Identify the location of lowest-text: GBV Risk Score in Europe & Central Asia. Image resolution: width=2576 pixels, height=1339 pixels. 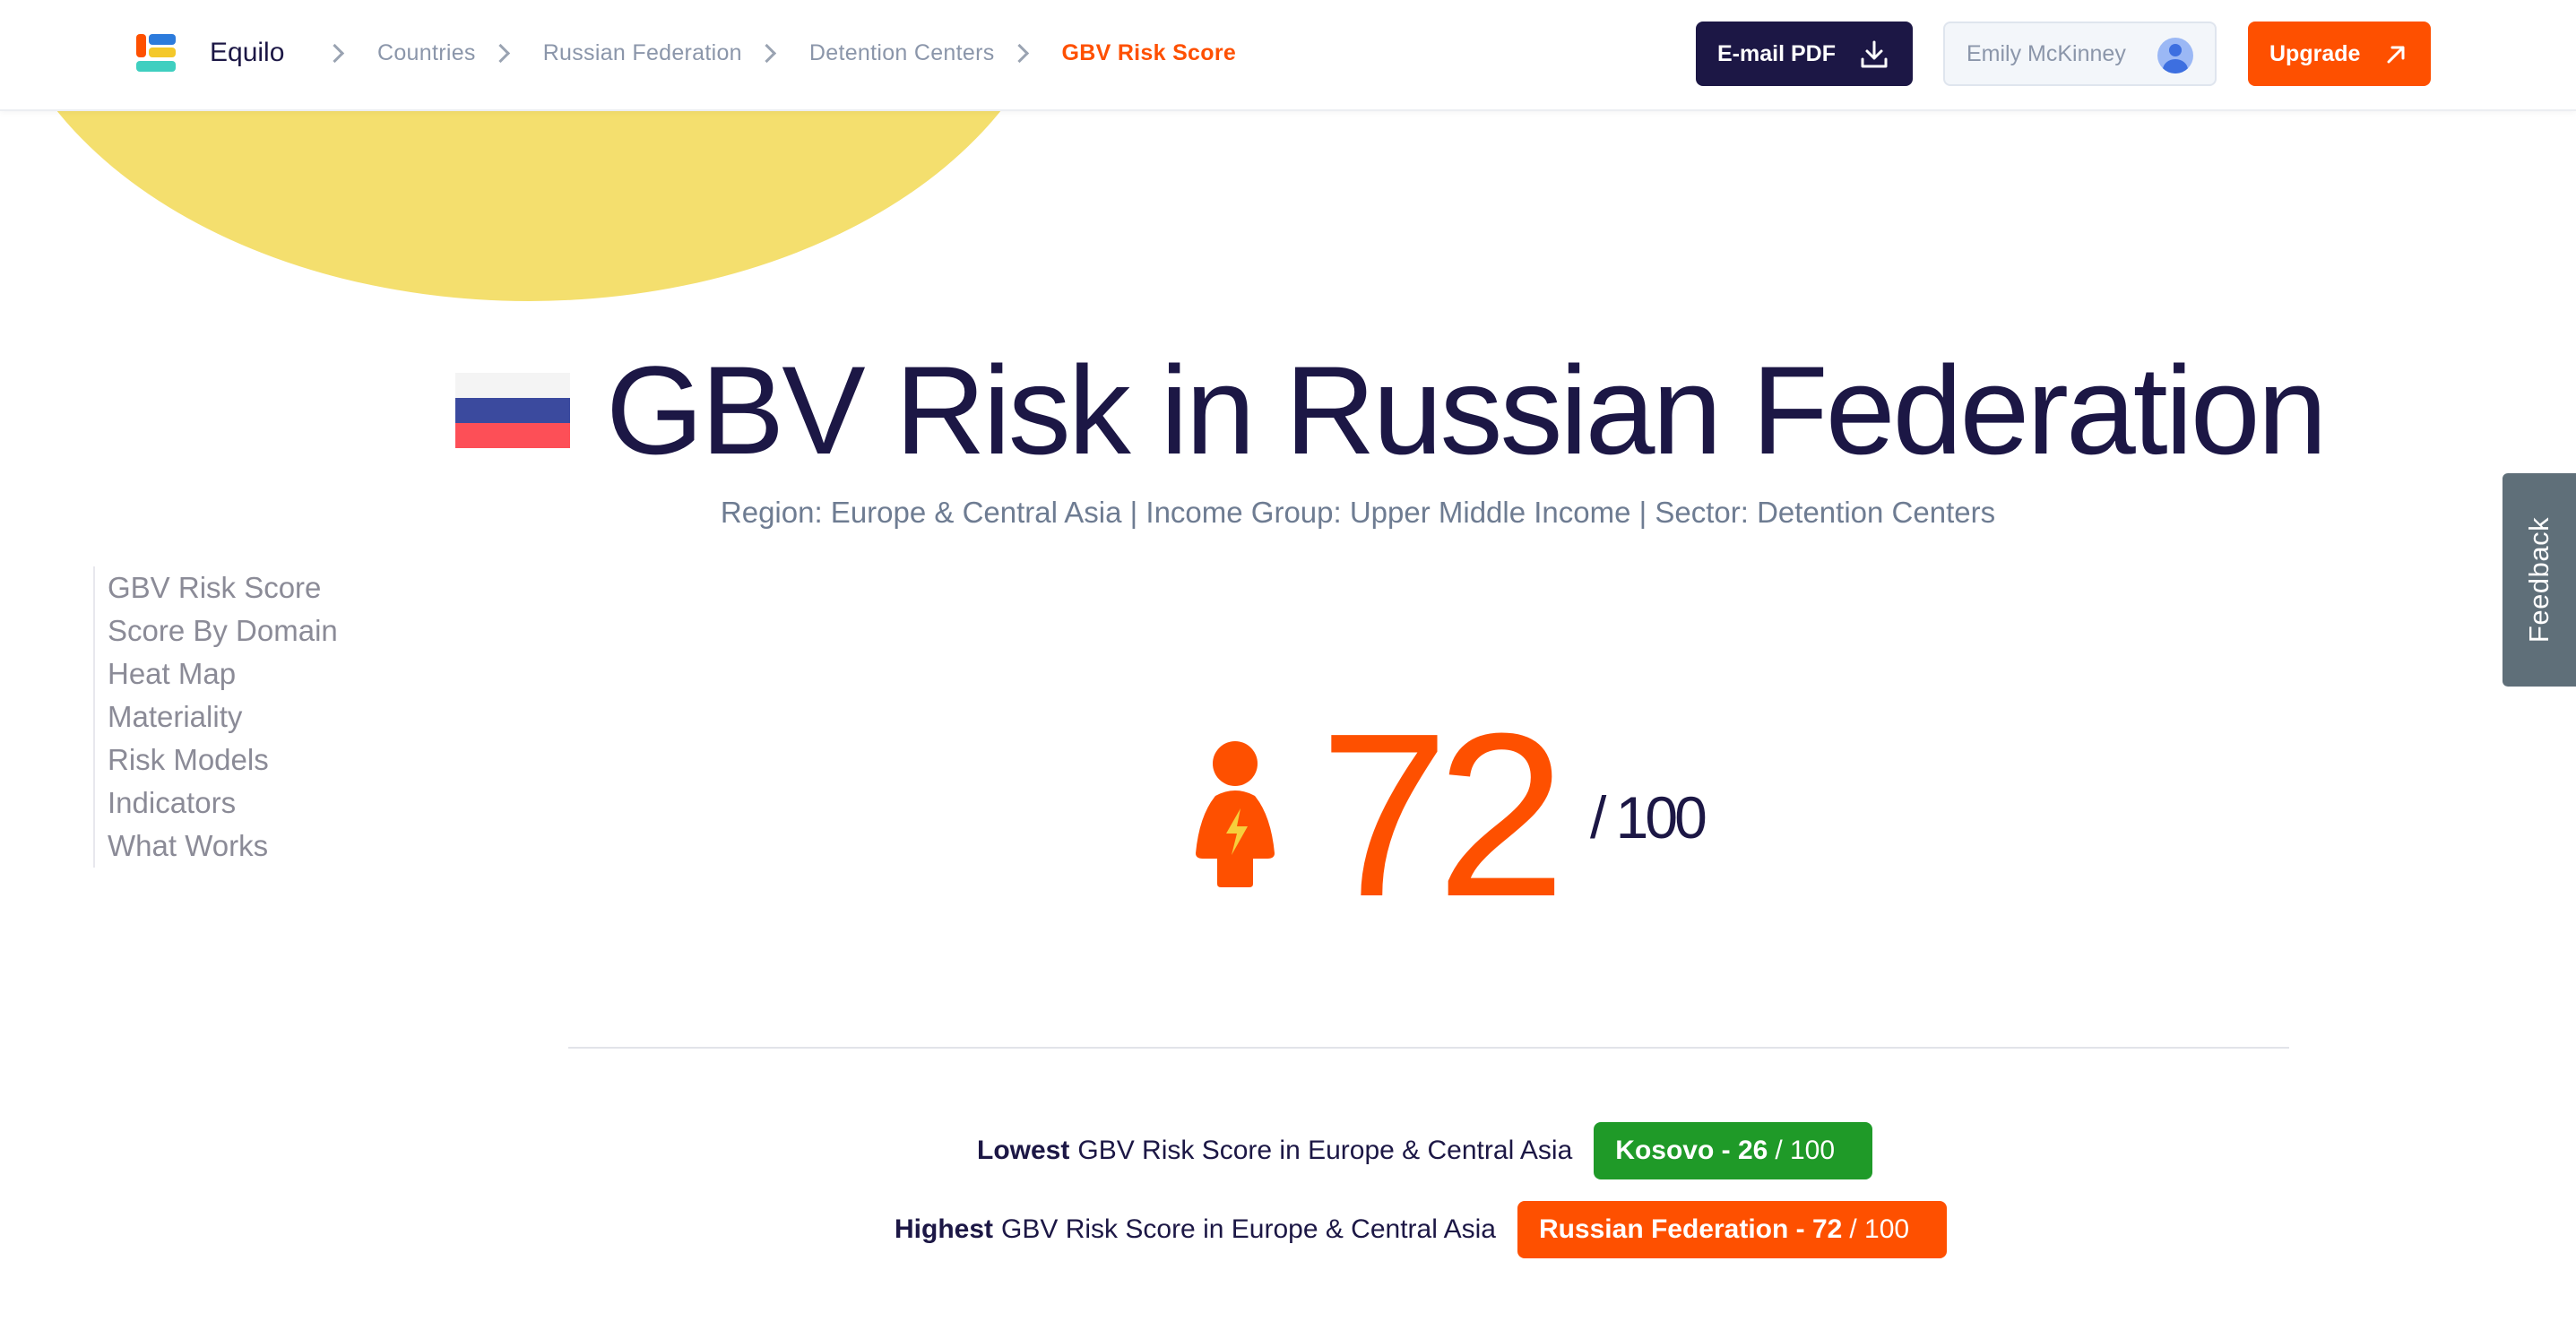
(1325, 1150).